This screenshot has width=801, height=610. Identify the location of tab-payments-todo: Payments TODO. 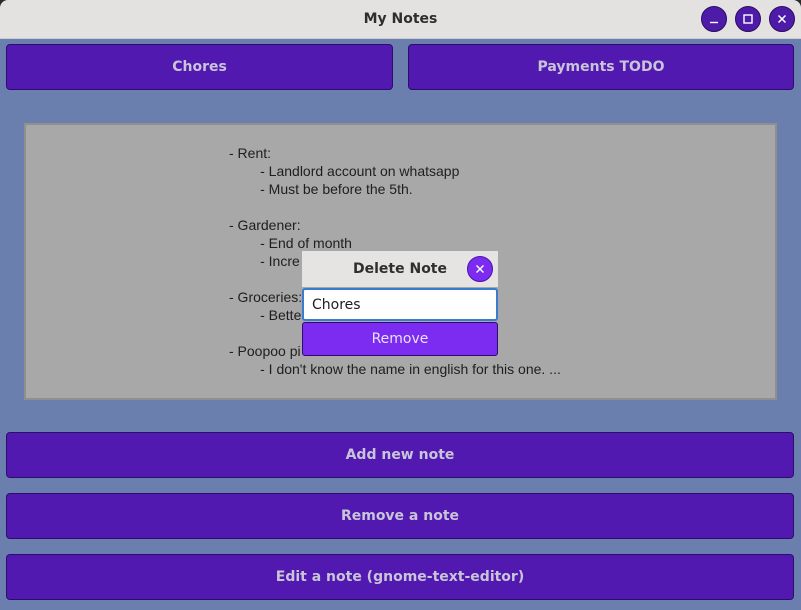
(601, 67).